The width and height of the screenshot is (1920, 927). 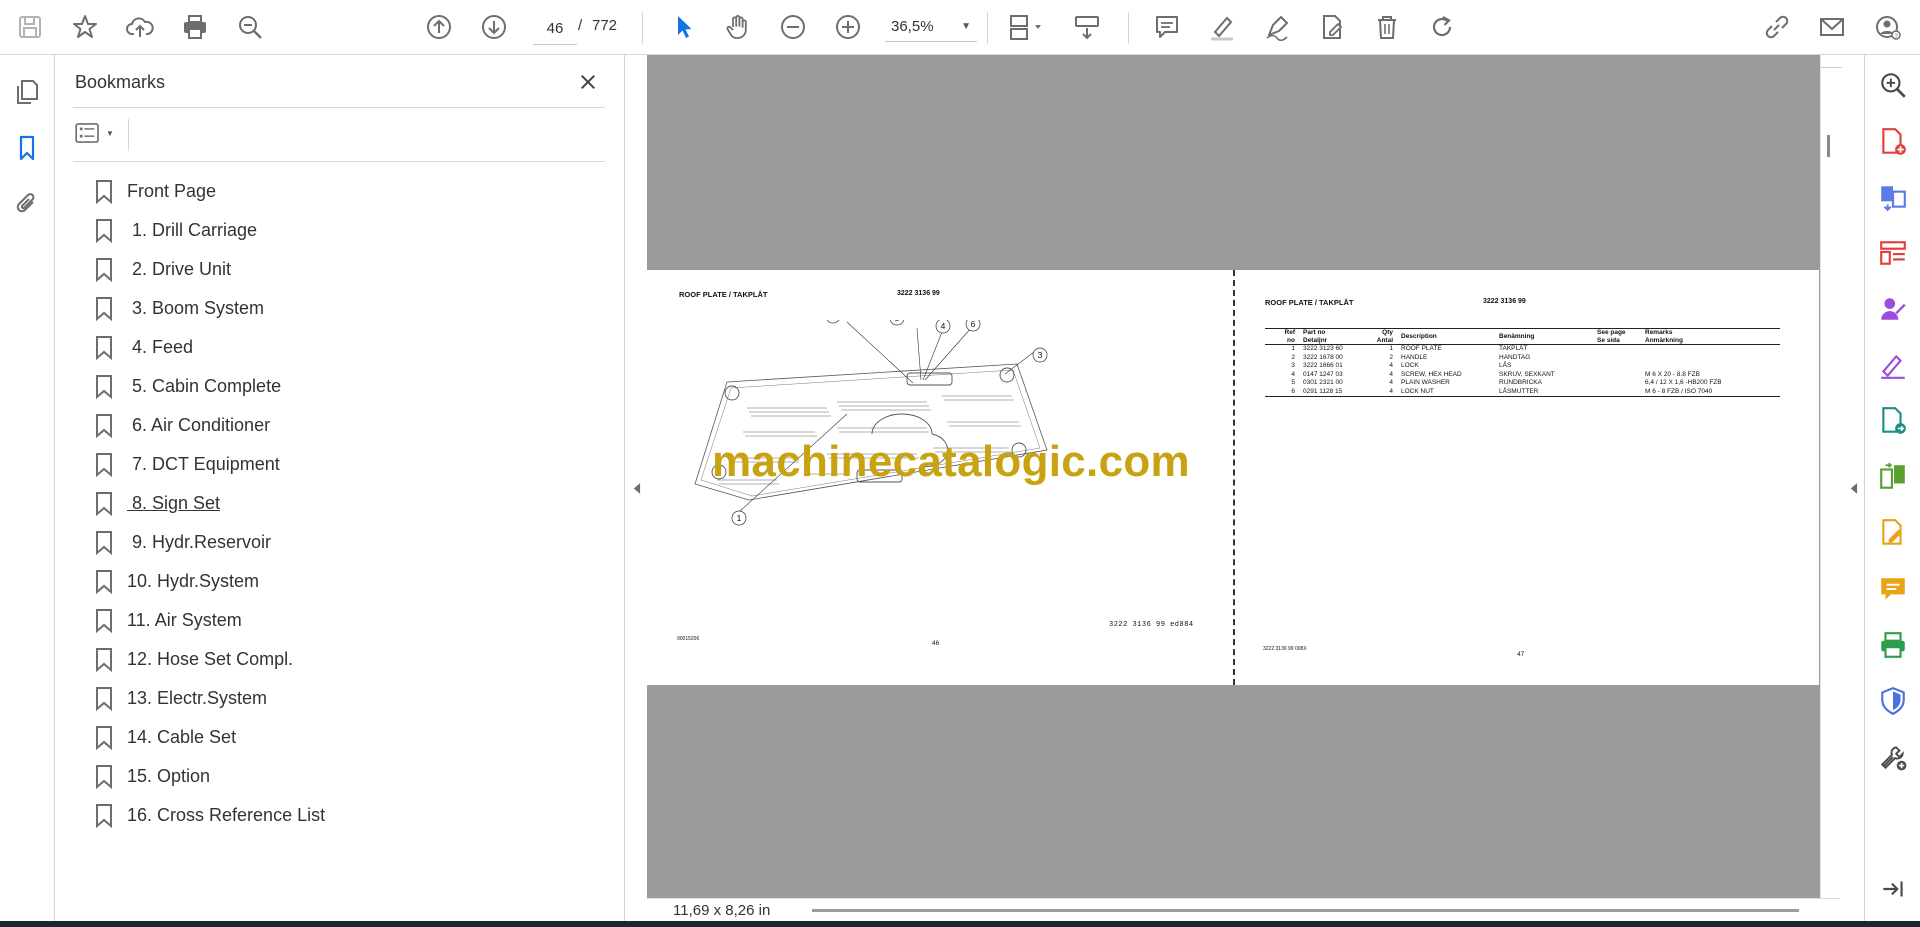 What do you see at coordinates (439, 27) in the screenshot?
I see `previous-page-icon` at bounding box center [439, 27].